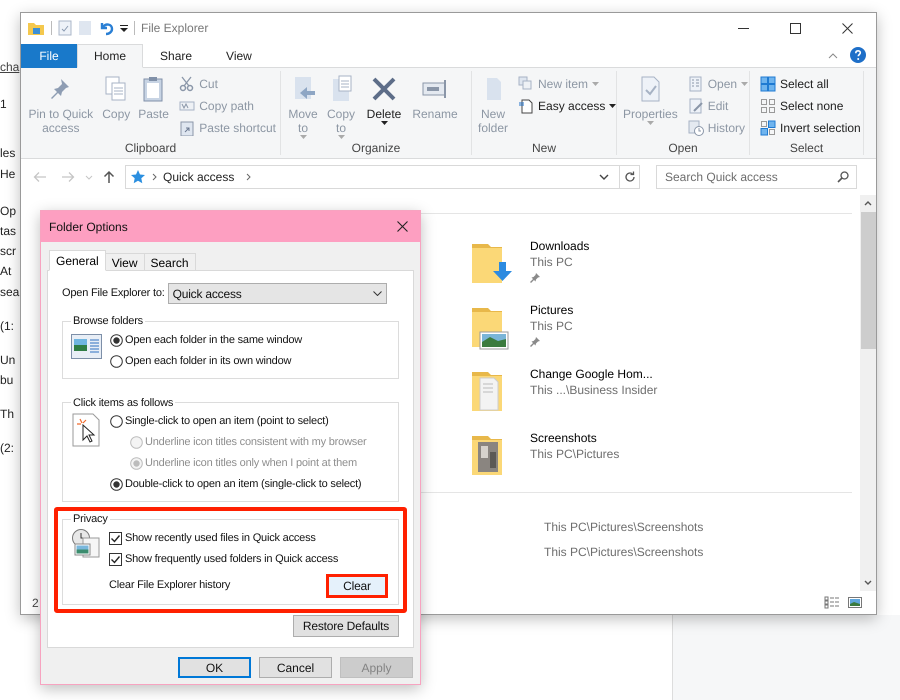 The width and height of the screenshot is (900, 700). What do you see at coordinates (154, 177) in the screenshot?
I see `chevron-icon` at bounding box center [154, 177].